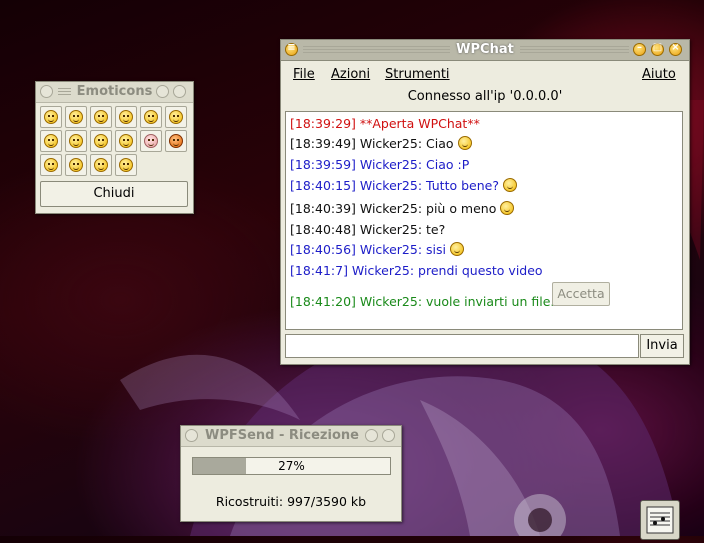 This screenshot has height=543, width=704. Describe the element at coordinates (416, 270) in the screenshot. I see `chat-message: [18:41:7] Wicker25: prendi questo video` at that location.